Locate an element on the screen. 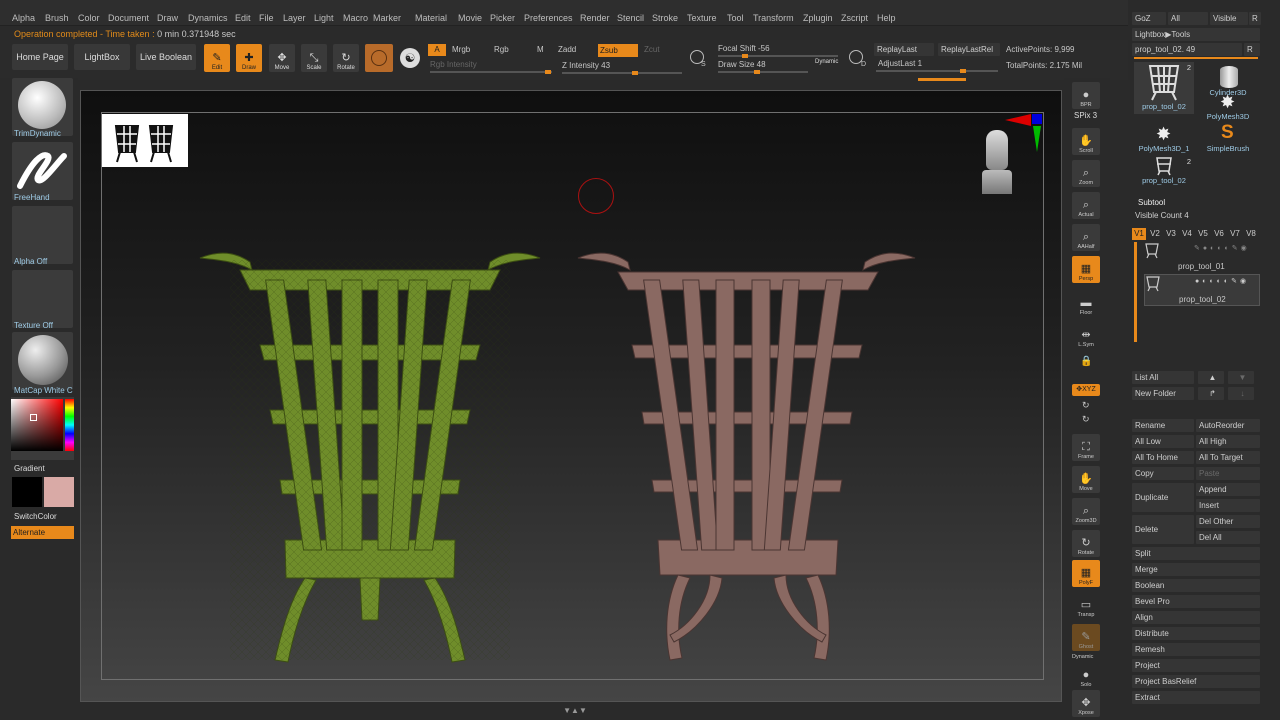 This screenshot has height=720, width=1280. tool-r-button: R is located at coordinates (1252, 49).